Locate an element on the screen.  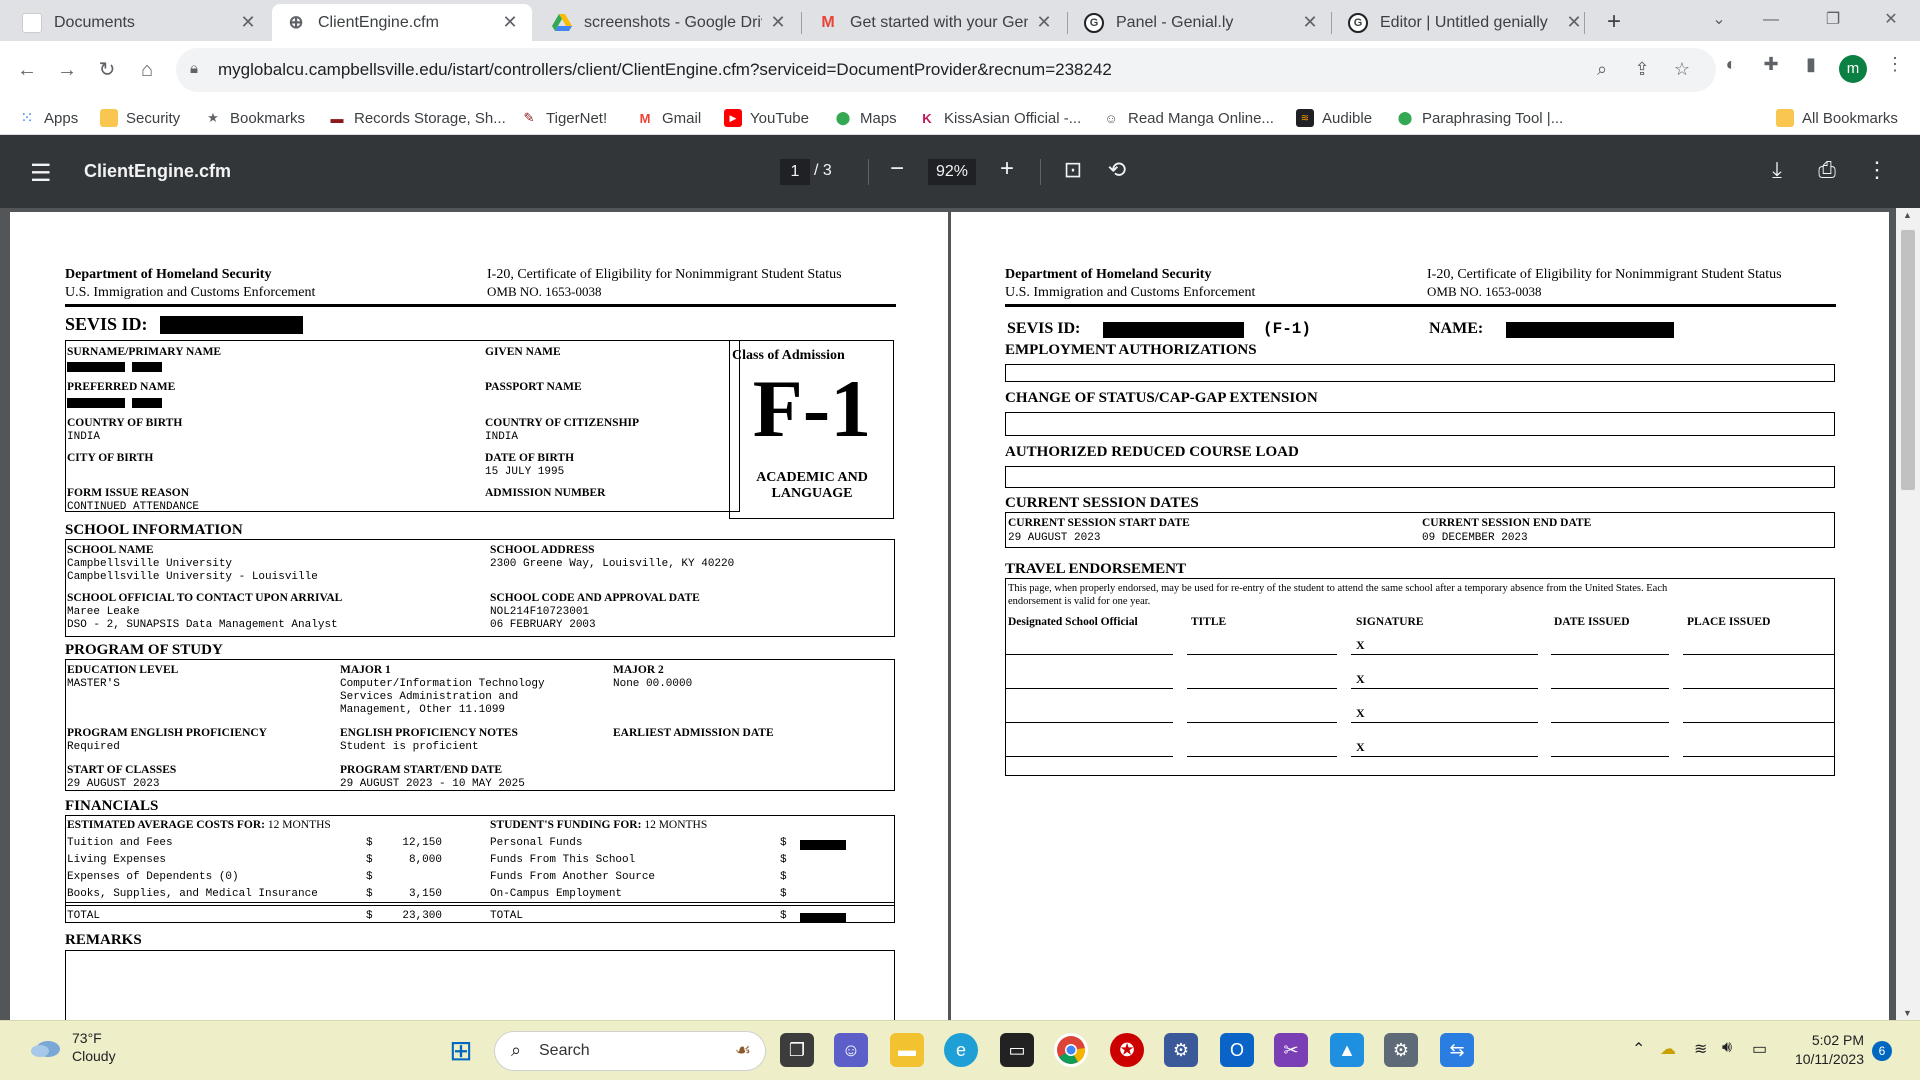
forward-button: → is located at coordinates (67, 70).